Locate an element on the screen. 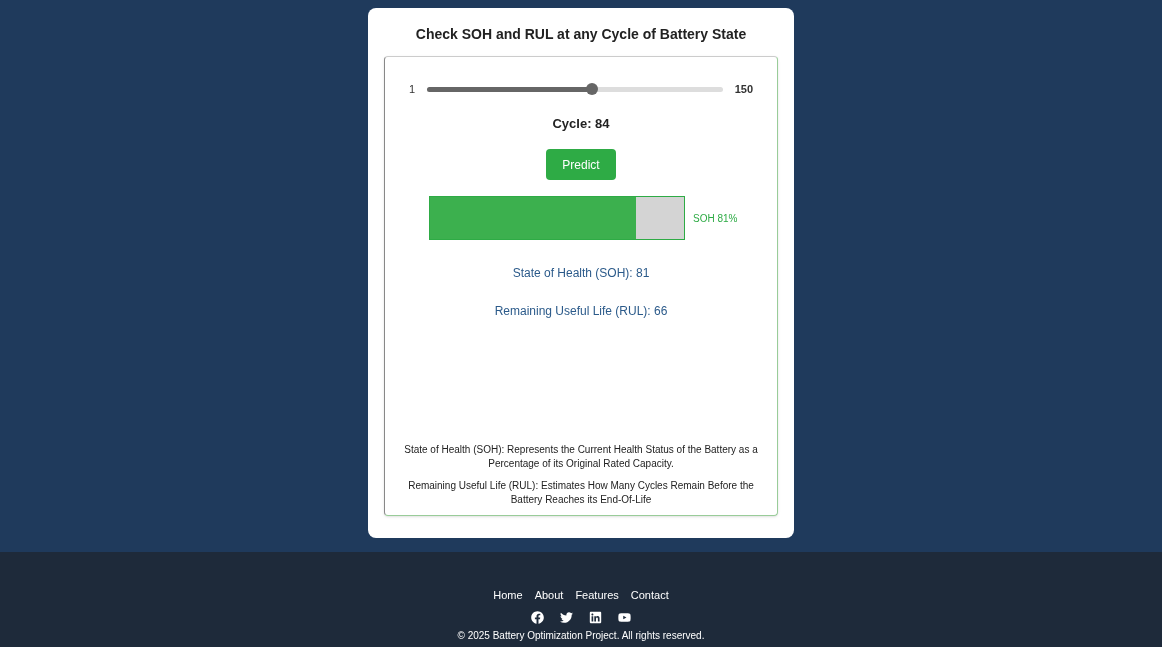  linkedin-icon is located at coordinates (595, 617).